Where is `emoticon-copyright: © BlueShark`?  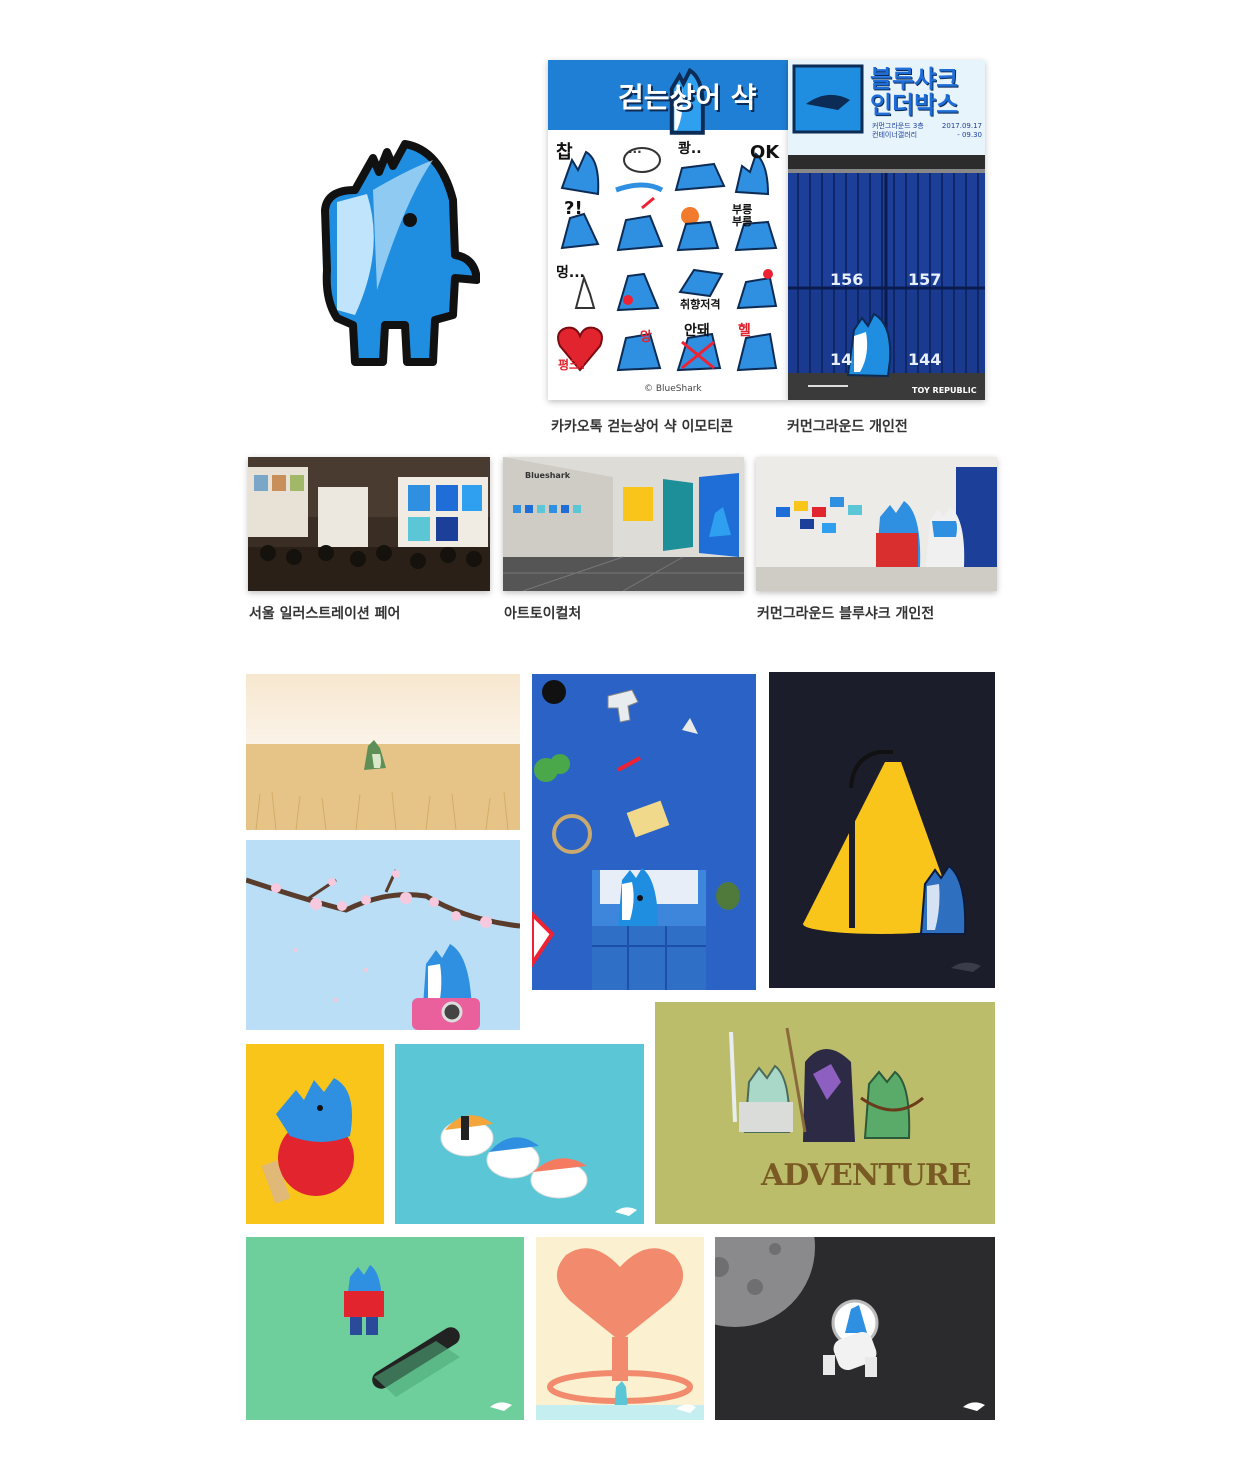 emoticon-copyright: © BlueShark is located at coordinates (673, 389).